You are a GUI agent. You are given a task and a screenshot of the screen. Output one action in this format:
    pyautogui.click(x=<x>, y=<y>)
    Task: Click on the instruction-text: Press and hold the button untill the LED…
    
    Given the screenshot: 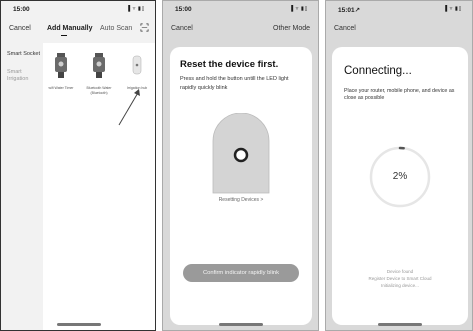 What is the action you would take?
    pyautogui.click(x=234, y=83)
    